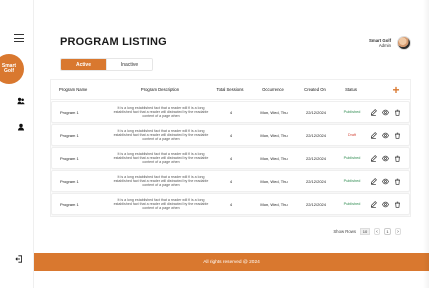 Image resolution: width=429 pixels, height=288 pixels. What do you see at coordinates (315, 89) in the screenshot?
I see `col-created-on: Created On` at bounding box center [315, 89].